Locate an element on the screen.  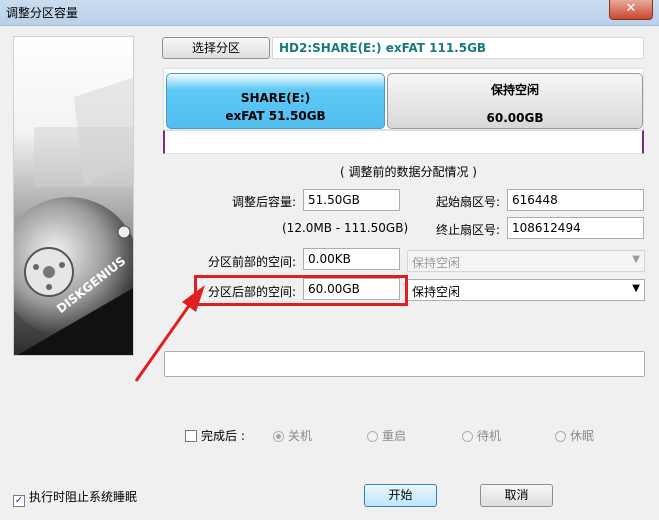
diskgenius-side-image: DISKGENIUS is located at coordinates (73, 196).